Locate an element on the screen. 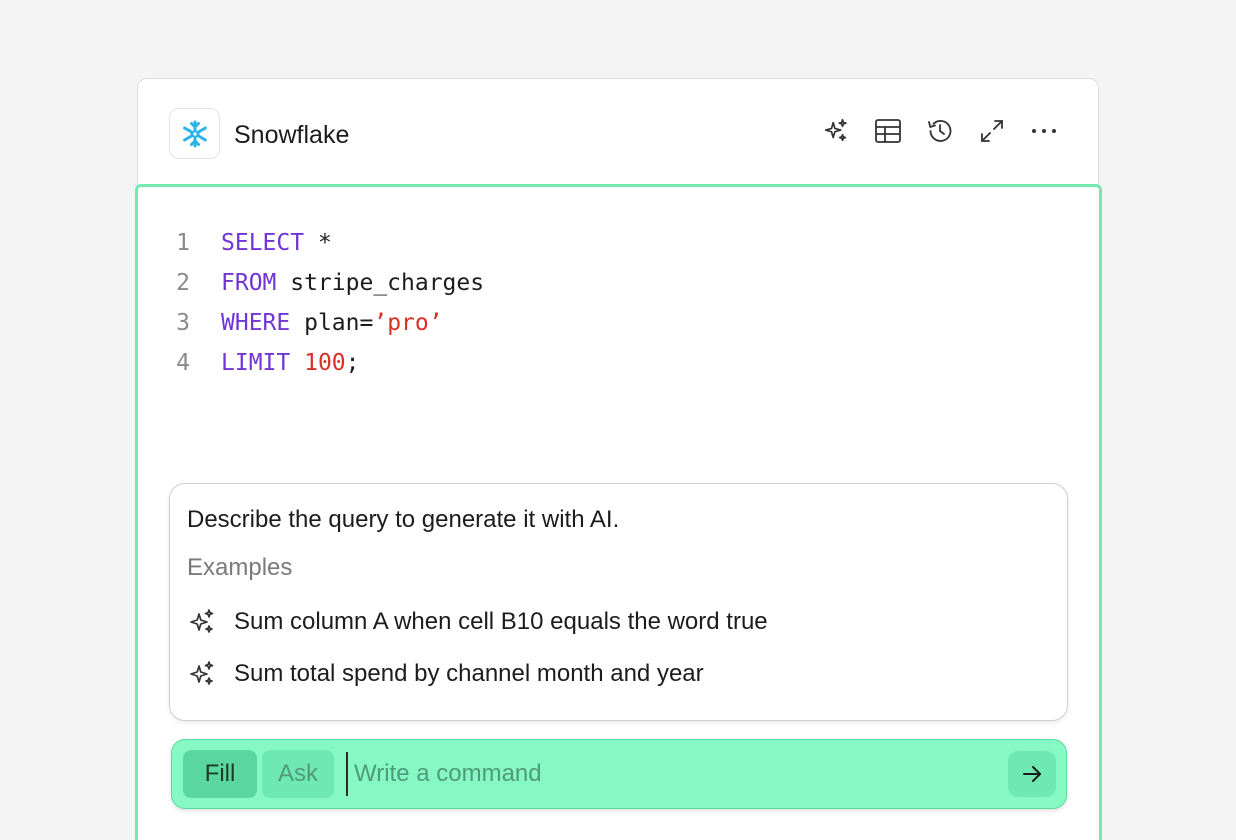  sql-text: plan= is located at coordinates (332, 323).